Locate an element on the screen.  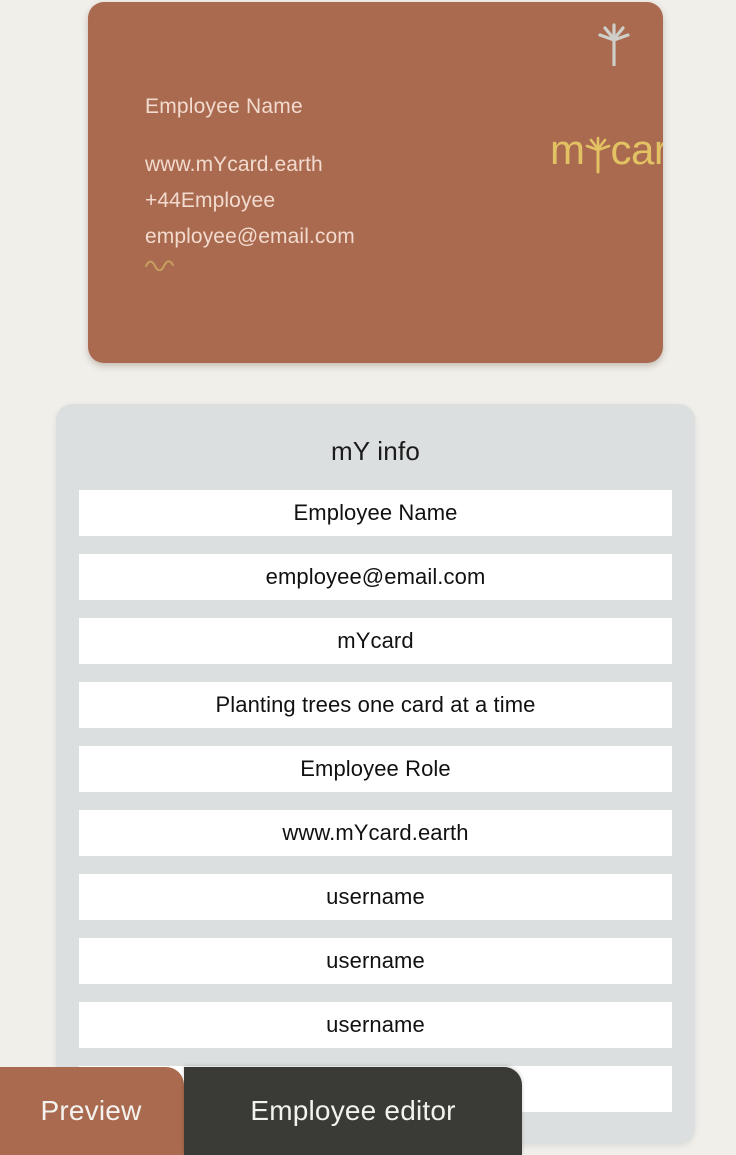
card-website: www.mYcard.earth is located at coordinates (234, 165).